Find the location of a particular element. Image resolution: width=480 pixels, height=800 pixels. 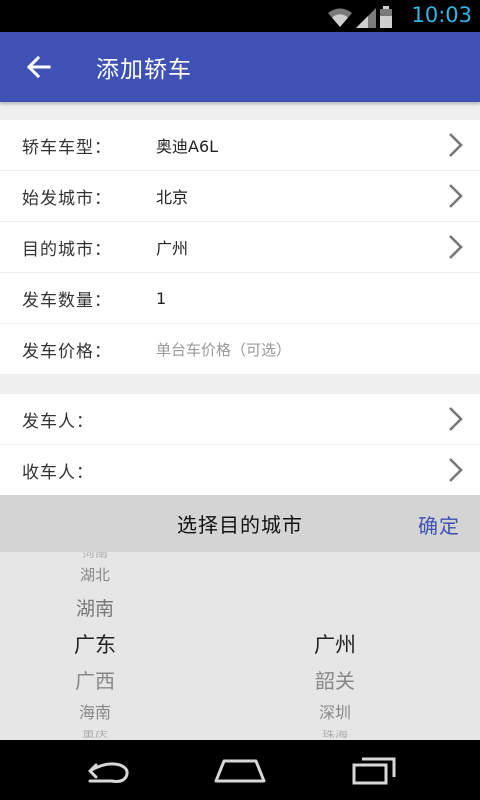

page-title: 添加轿车 is located at coordinates (144, 70).